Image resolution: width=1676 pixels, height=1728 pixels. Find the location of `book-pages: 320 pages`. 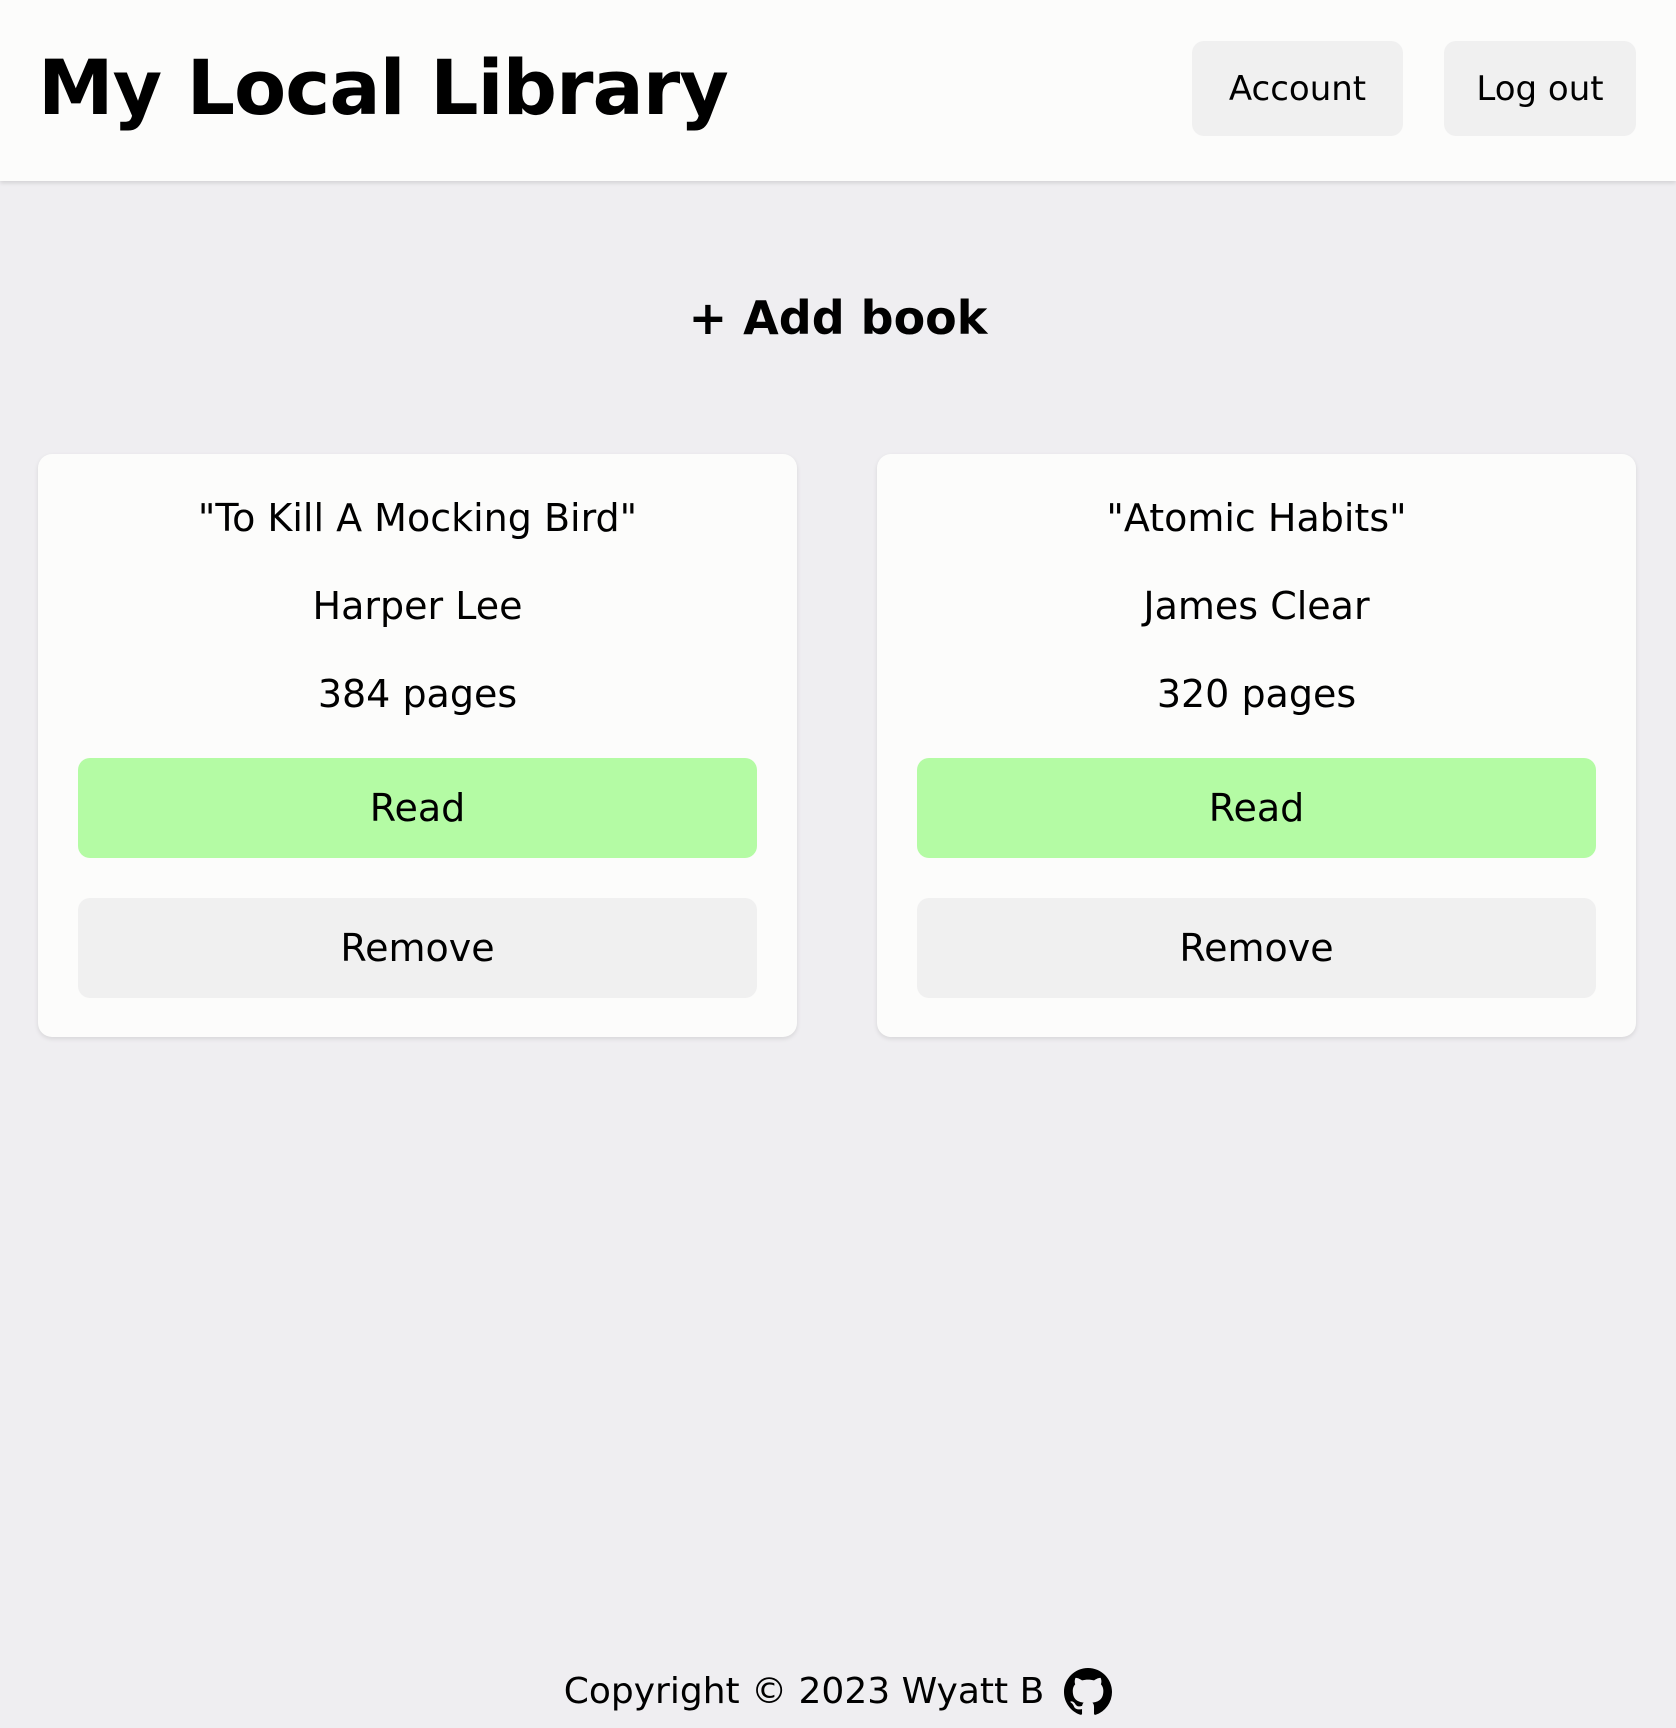

book-pages: 320 pages is located at coordinates (1256, 694).